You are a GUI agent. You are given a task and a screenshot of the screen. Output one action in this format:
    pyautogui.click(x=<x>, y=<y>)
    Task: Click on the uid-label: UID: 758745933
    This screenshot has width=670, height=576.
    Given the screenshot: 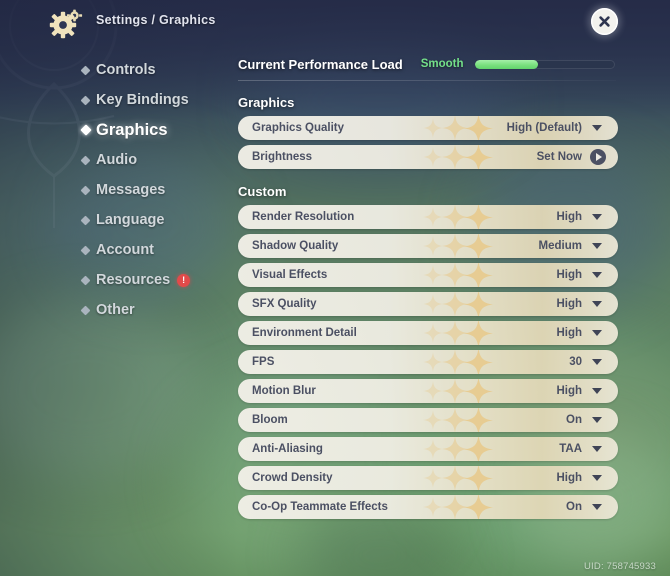 What is the action you would take?
    pyautogui.click(x=620, y=566)
    